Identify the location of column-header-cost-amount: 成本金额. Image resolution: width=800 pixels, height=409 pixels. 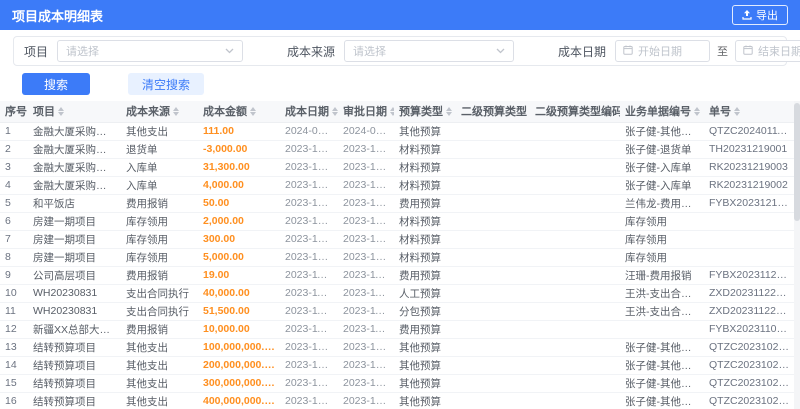
(239, 112).